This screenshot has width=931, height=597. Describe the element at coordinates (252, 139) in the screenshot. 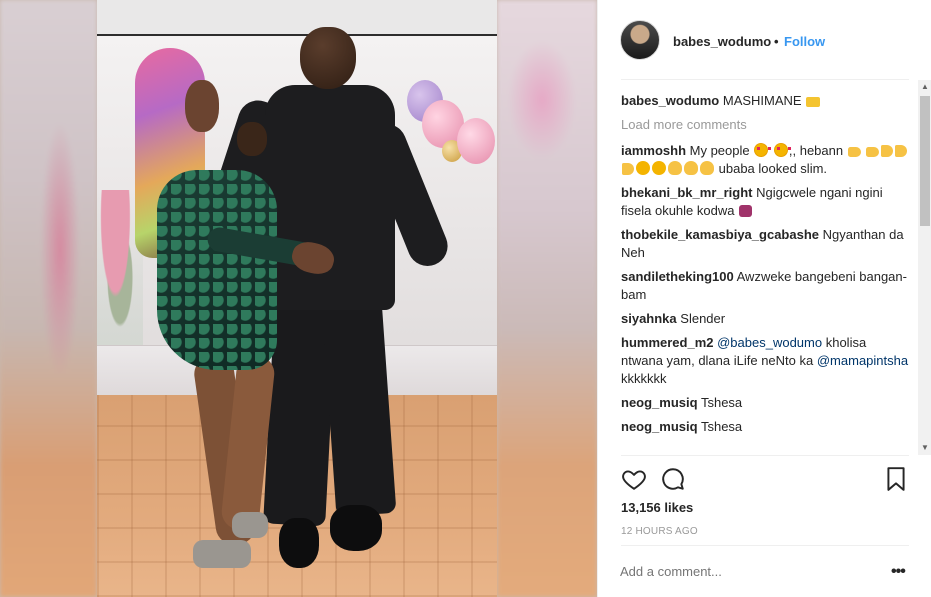

I see `man-hand` at that location.